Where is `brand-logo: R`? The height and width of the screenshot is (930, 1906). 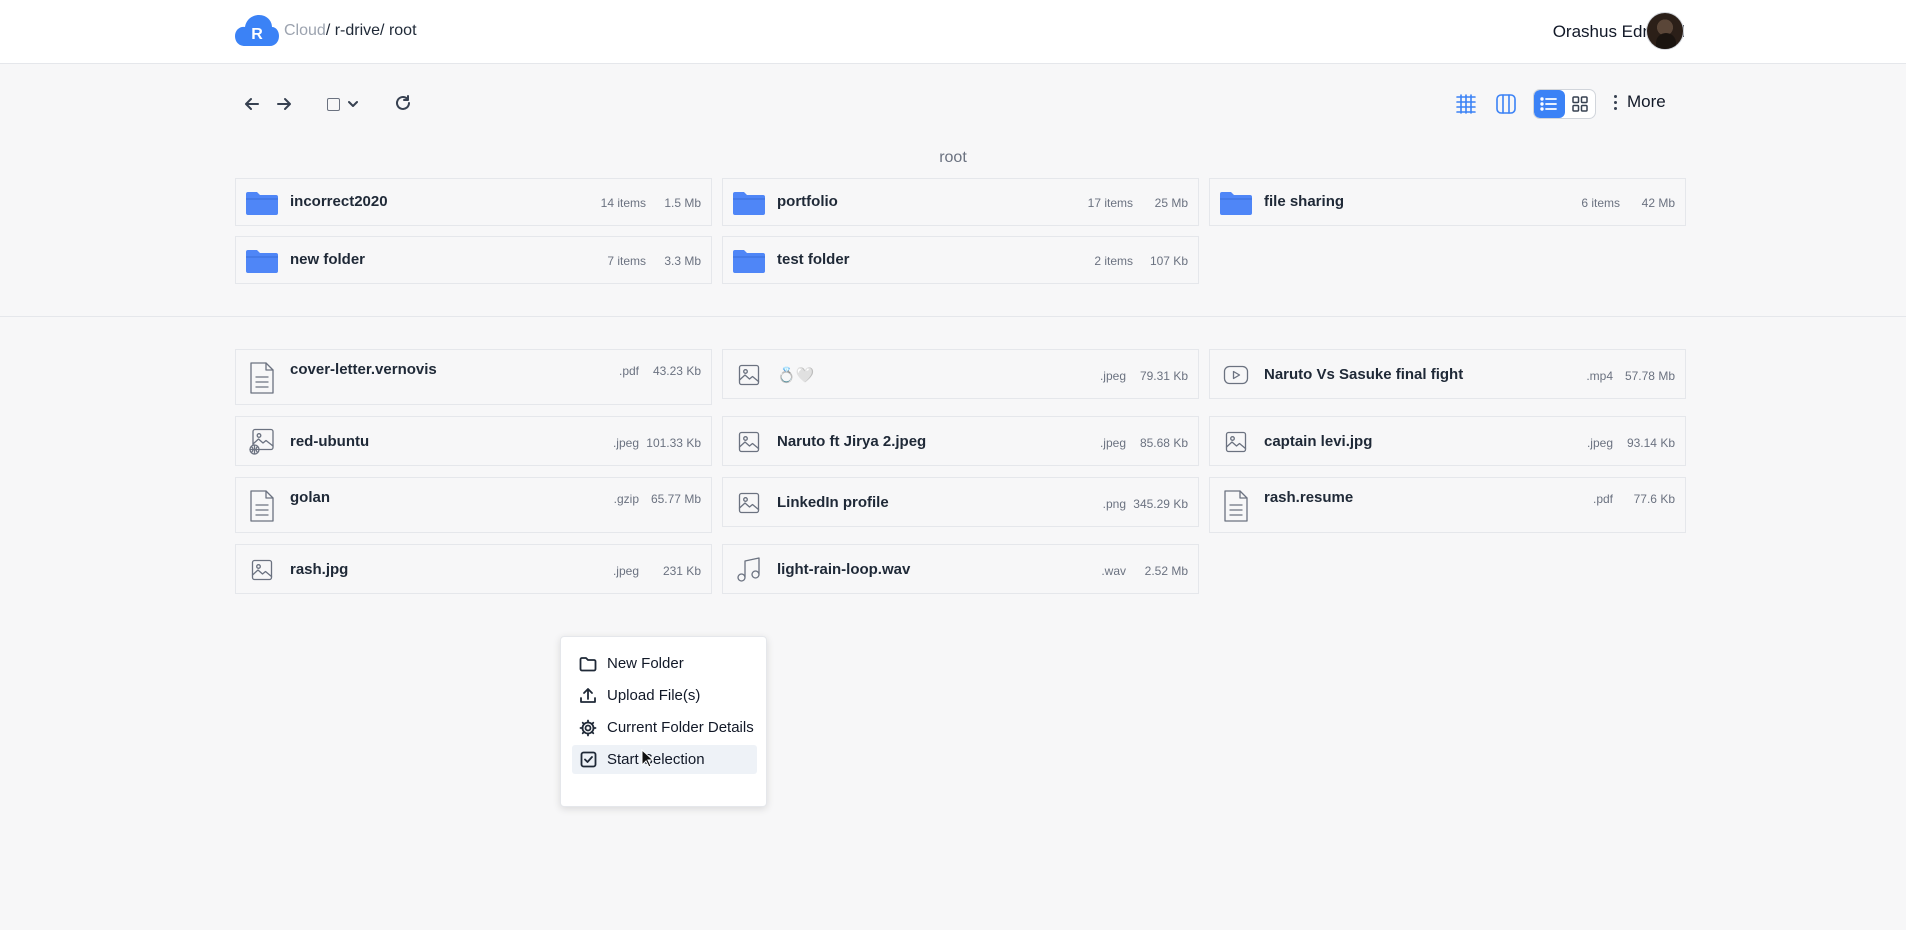
brand-logo: R is located at coordinates (257, 31).